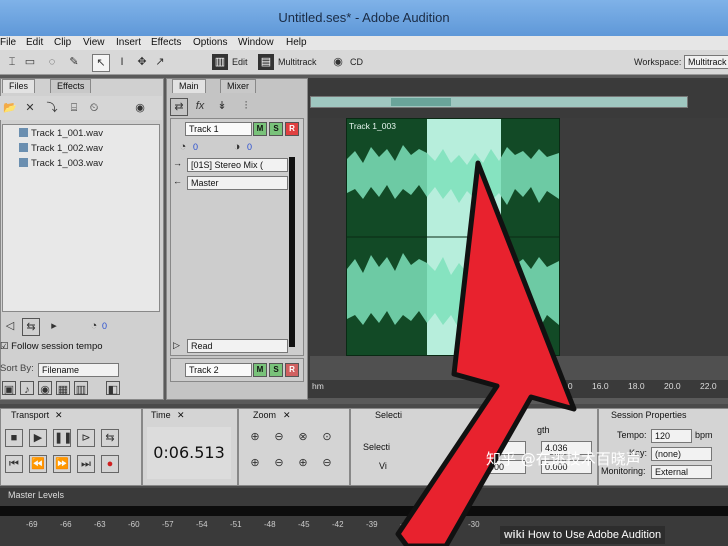  What do you see at coordinates (265, 415) in the screenshot?
I see `zoom-title: Zoom` at bounding box center [265, 415].